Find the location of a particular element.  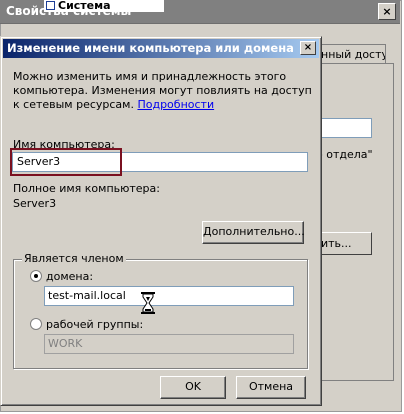

member-of-legend: Является членом is located at coordinates (74, 258).